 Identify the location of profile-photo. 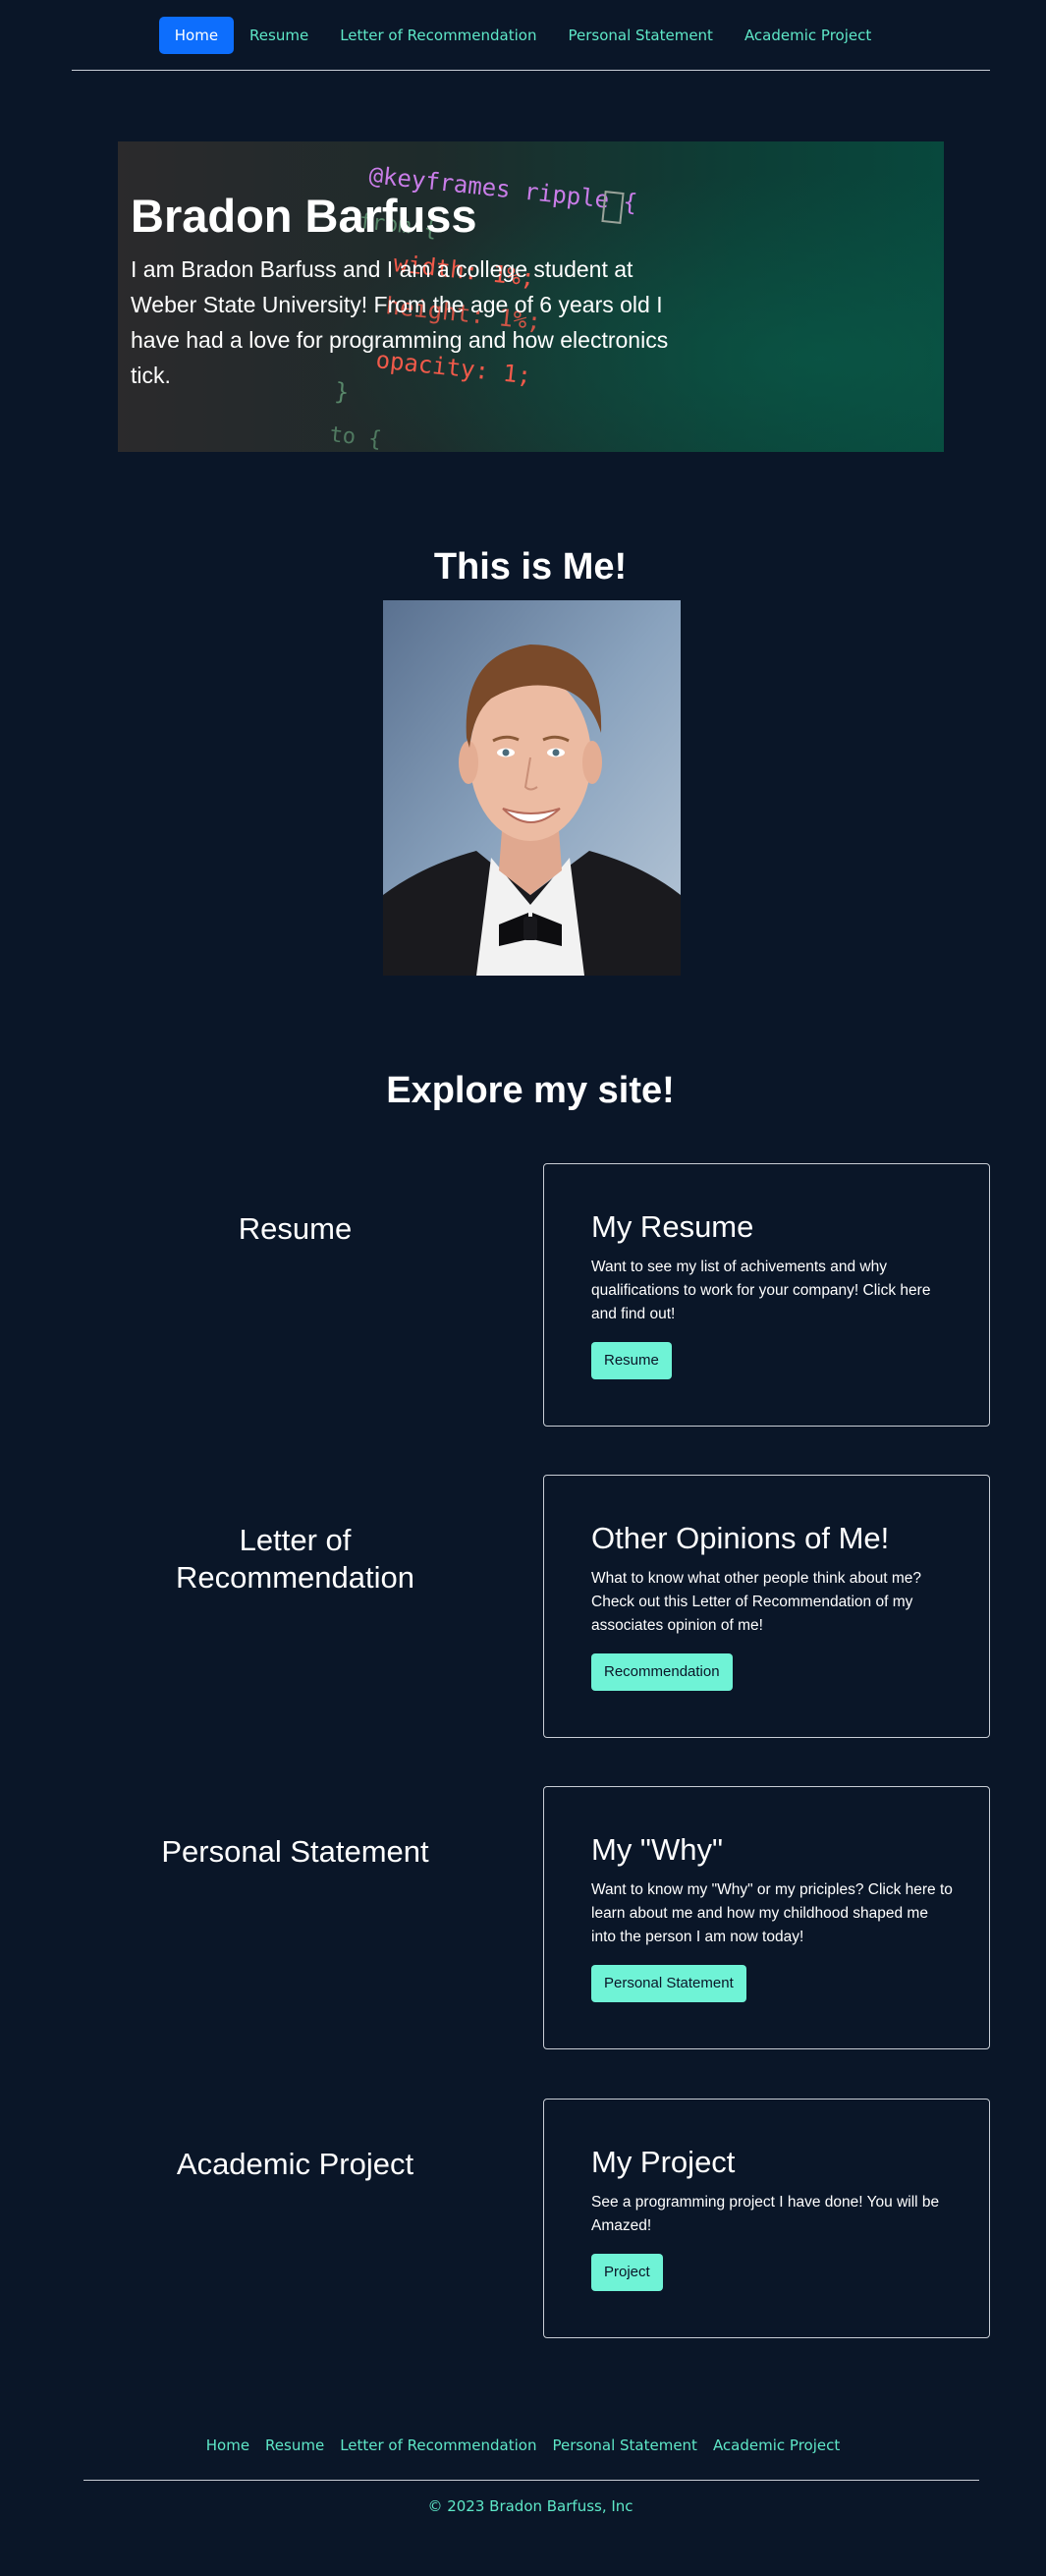
(532, 788).